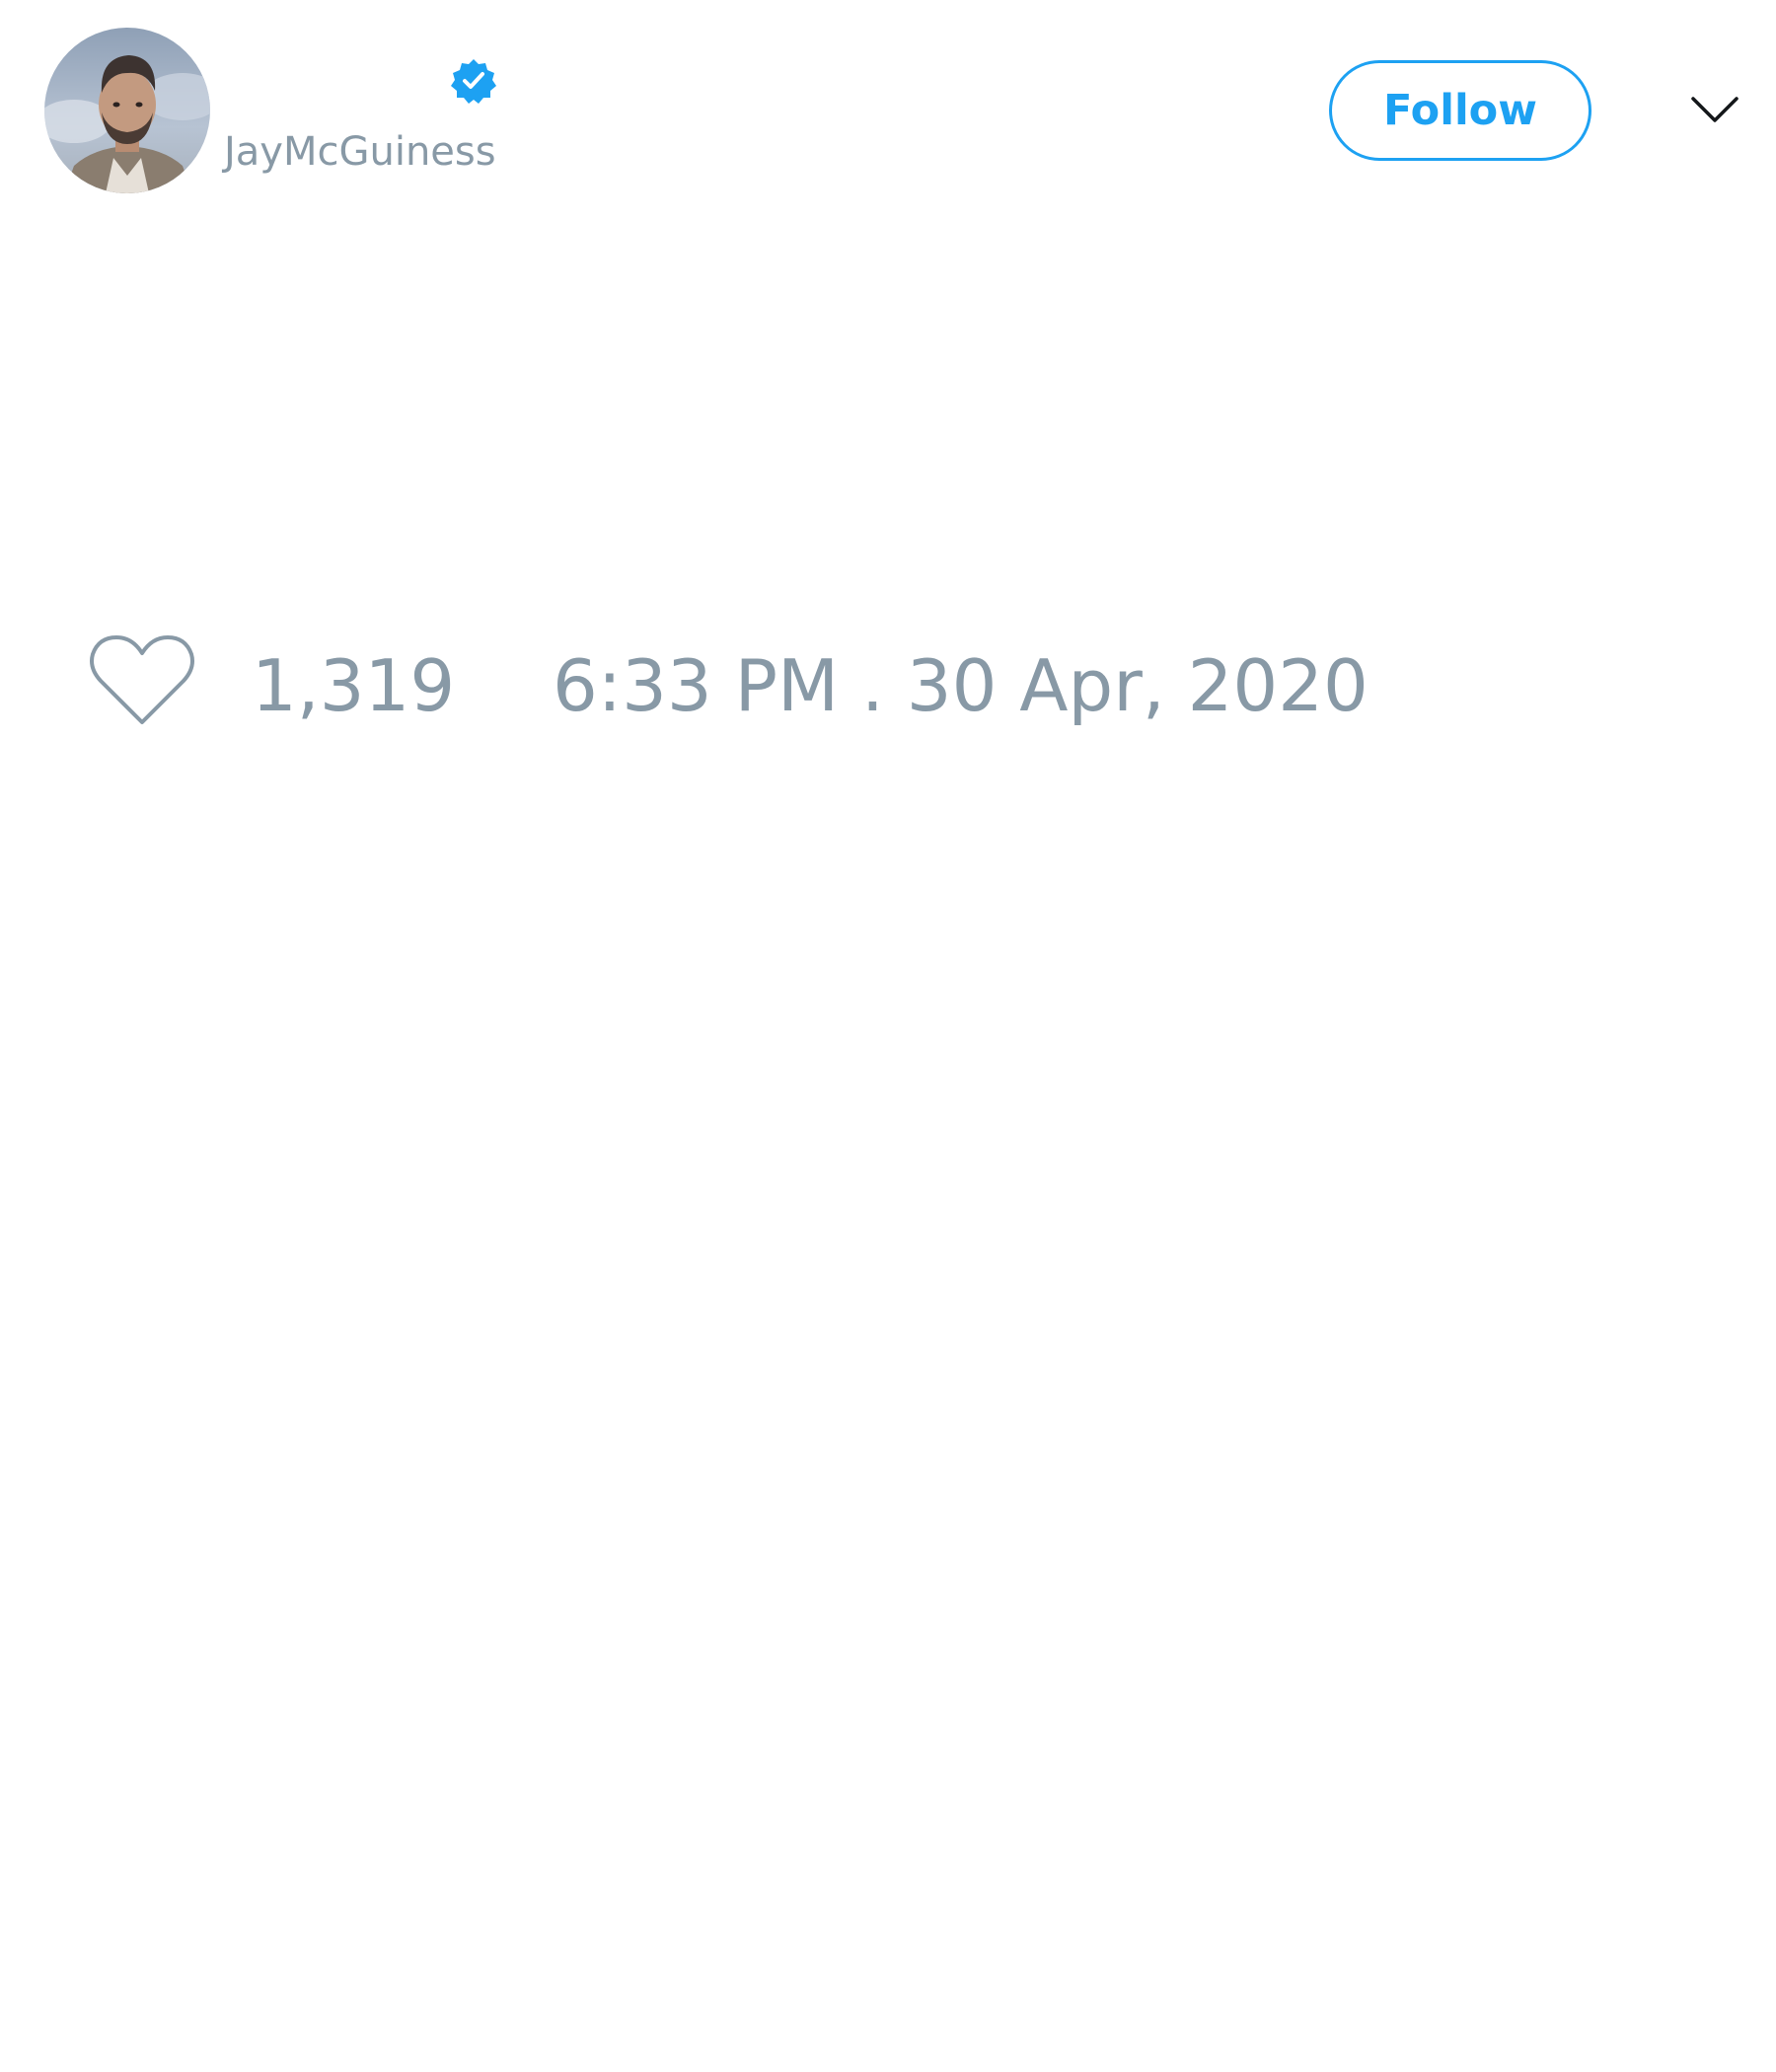 This screenshot has height=2072, width=1776. I want to click on follow-button: Follow, so click(1460, 111).